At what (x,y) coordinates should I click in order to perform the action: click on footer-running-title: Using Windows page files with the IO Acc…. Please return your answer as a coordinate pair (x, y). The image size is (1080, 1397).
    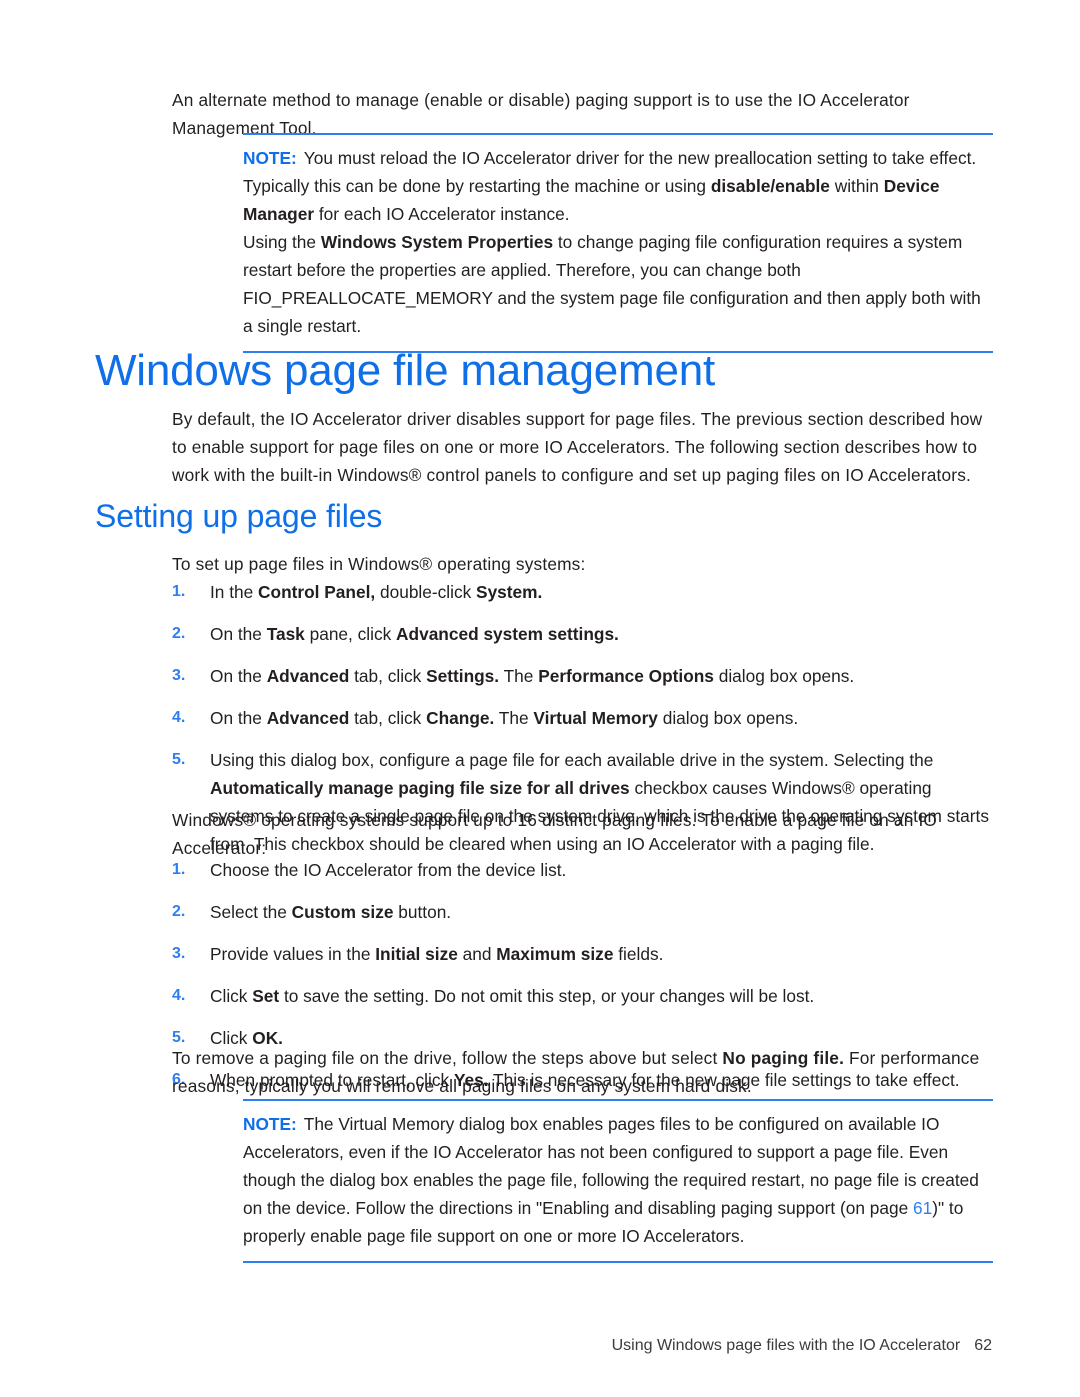
    Looking at the image, I should click on (786, 1345).